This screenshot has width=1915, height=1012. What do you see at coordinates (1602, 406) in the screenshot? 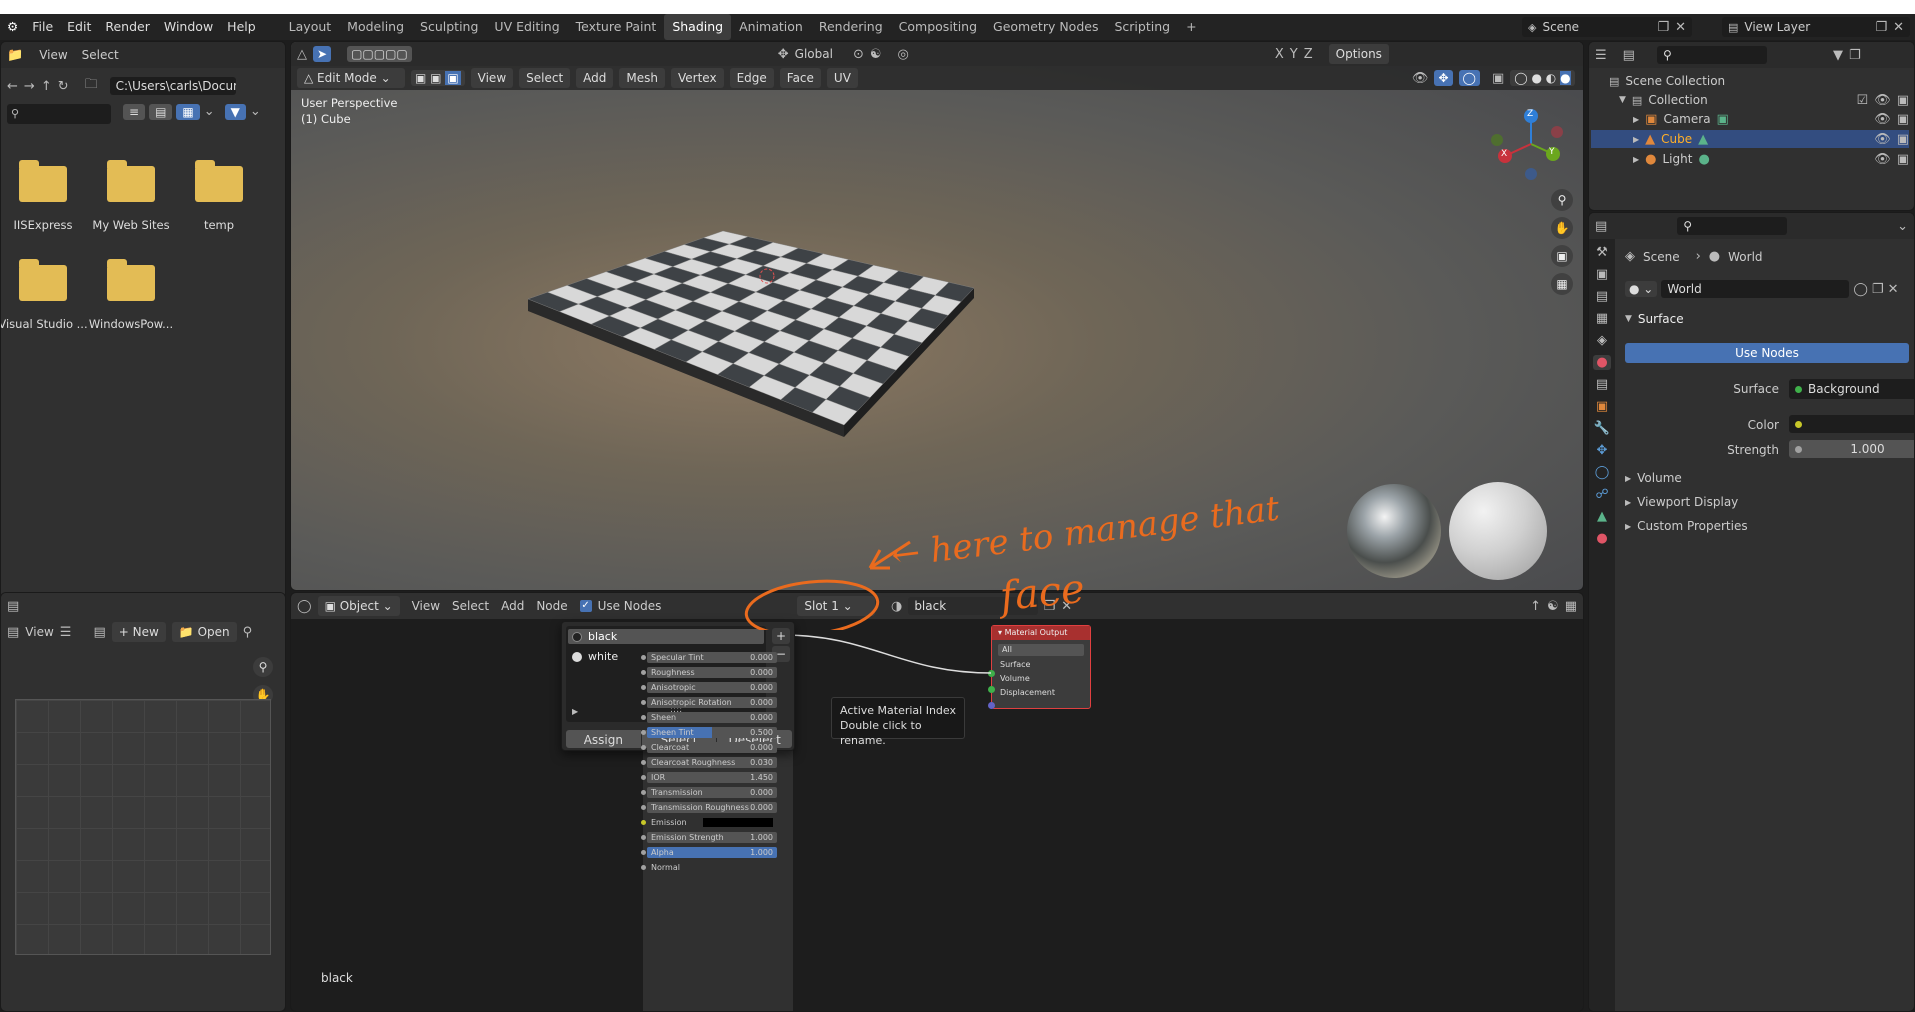
I see `object-tab-icon: ▣` at bounding box center [1602, 406].